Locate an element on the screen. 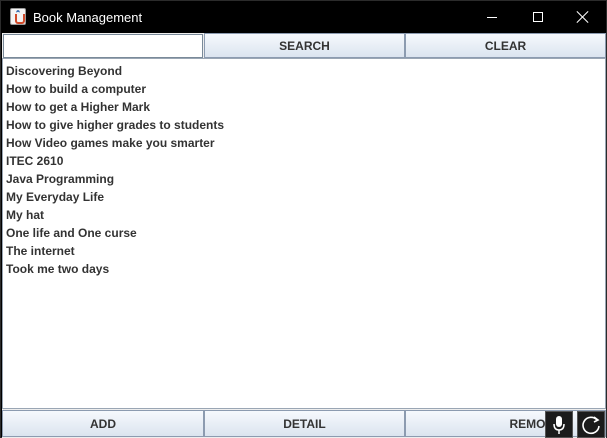  book-list-item: Java Programming is located at coordinates (304, 179).